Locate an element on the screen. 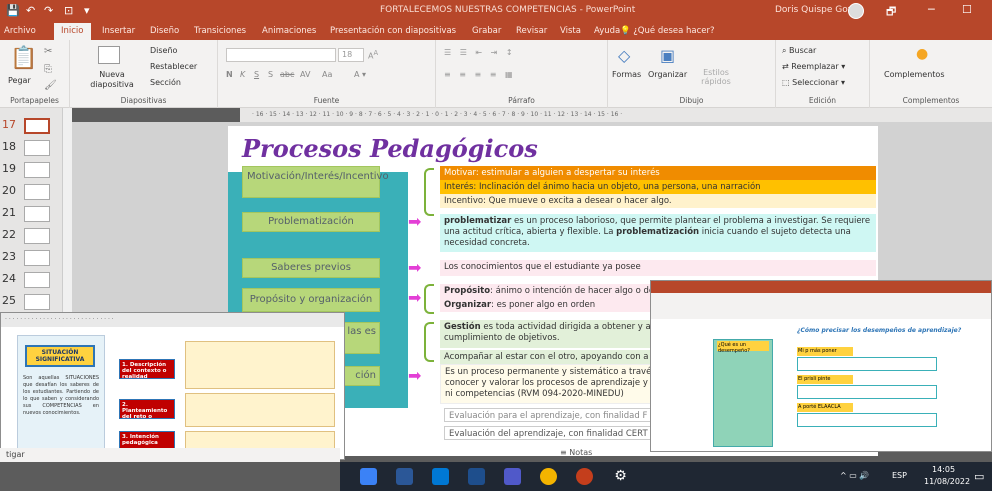  paste-icon: 📋 is located at coordinates (23, 58).